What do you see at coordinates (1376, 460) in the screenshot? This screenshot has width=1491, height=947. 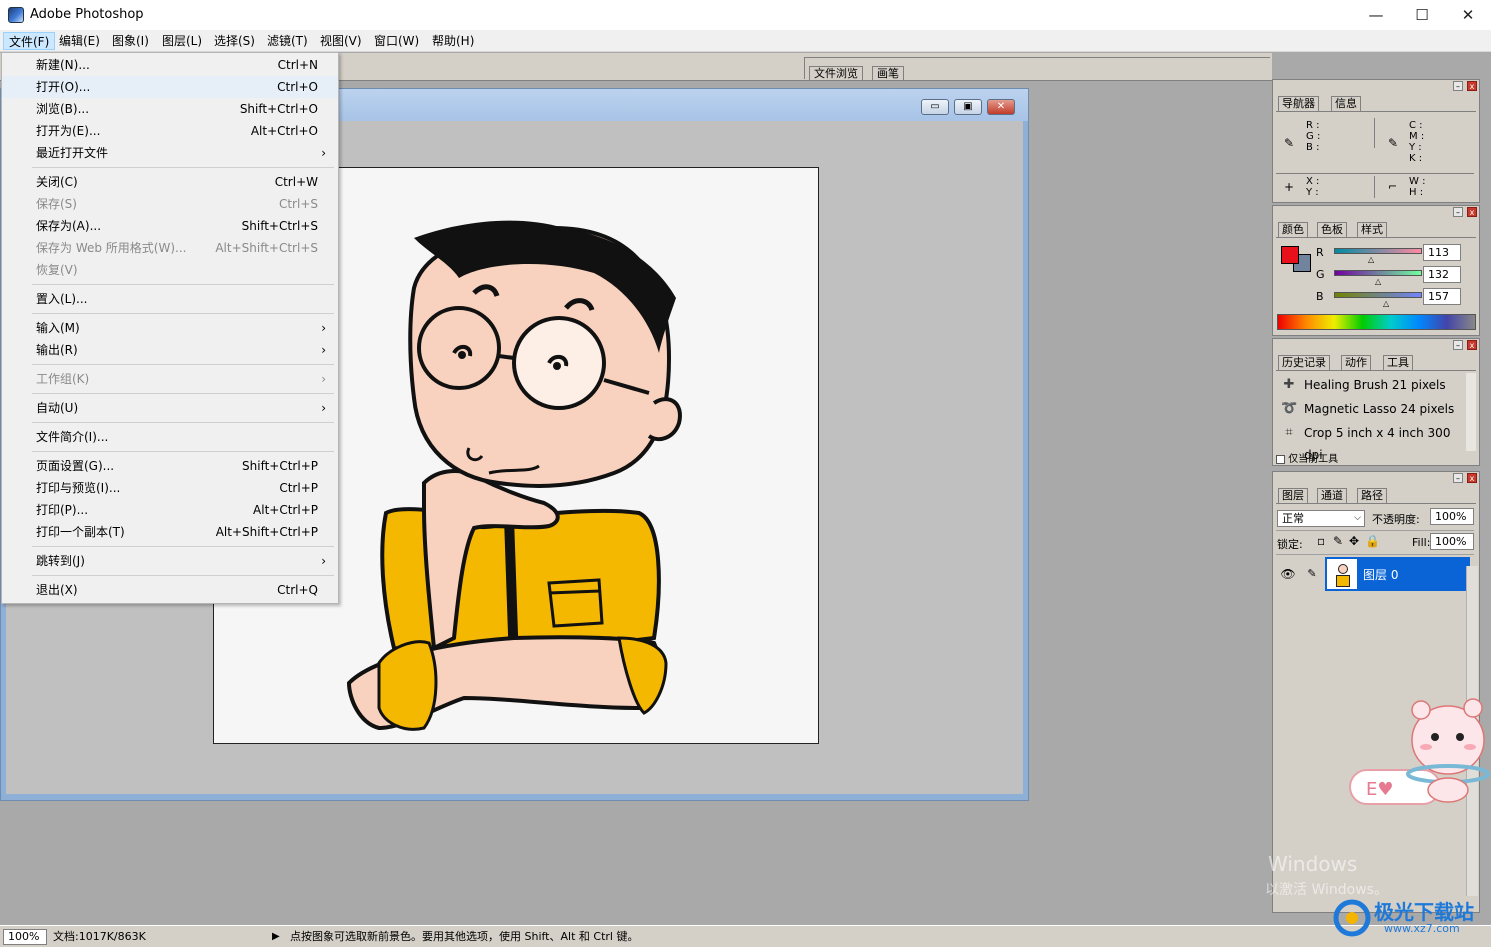 I see `current-tool-only-checkbox: 仅当前工具` at bounding box center [1376, 460].